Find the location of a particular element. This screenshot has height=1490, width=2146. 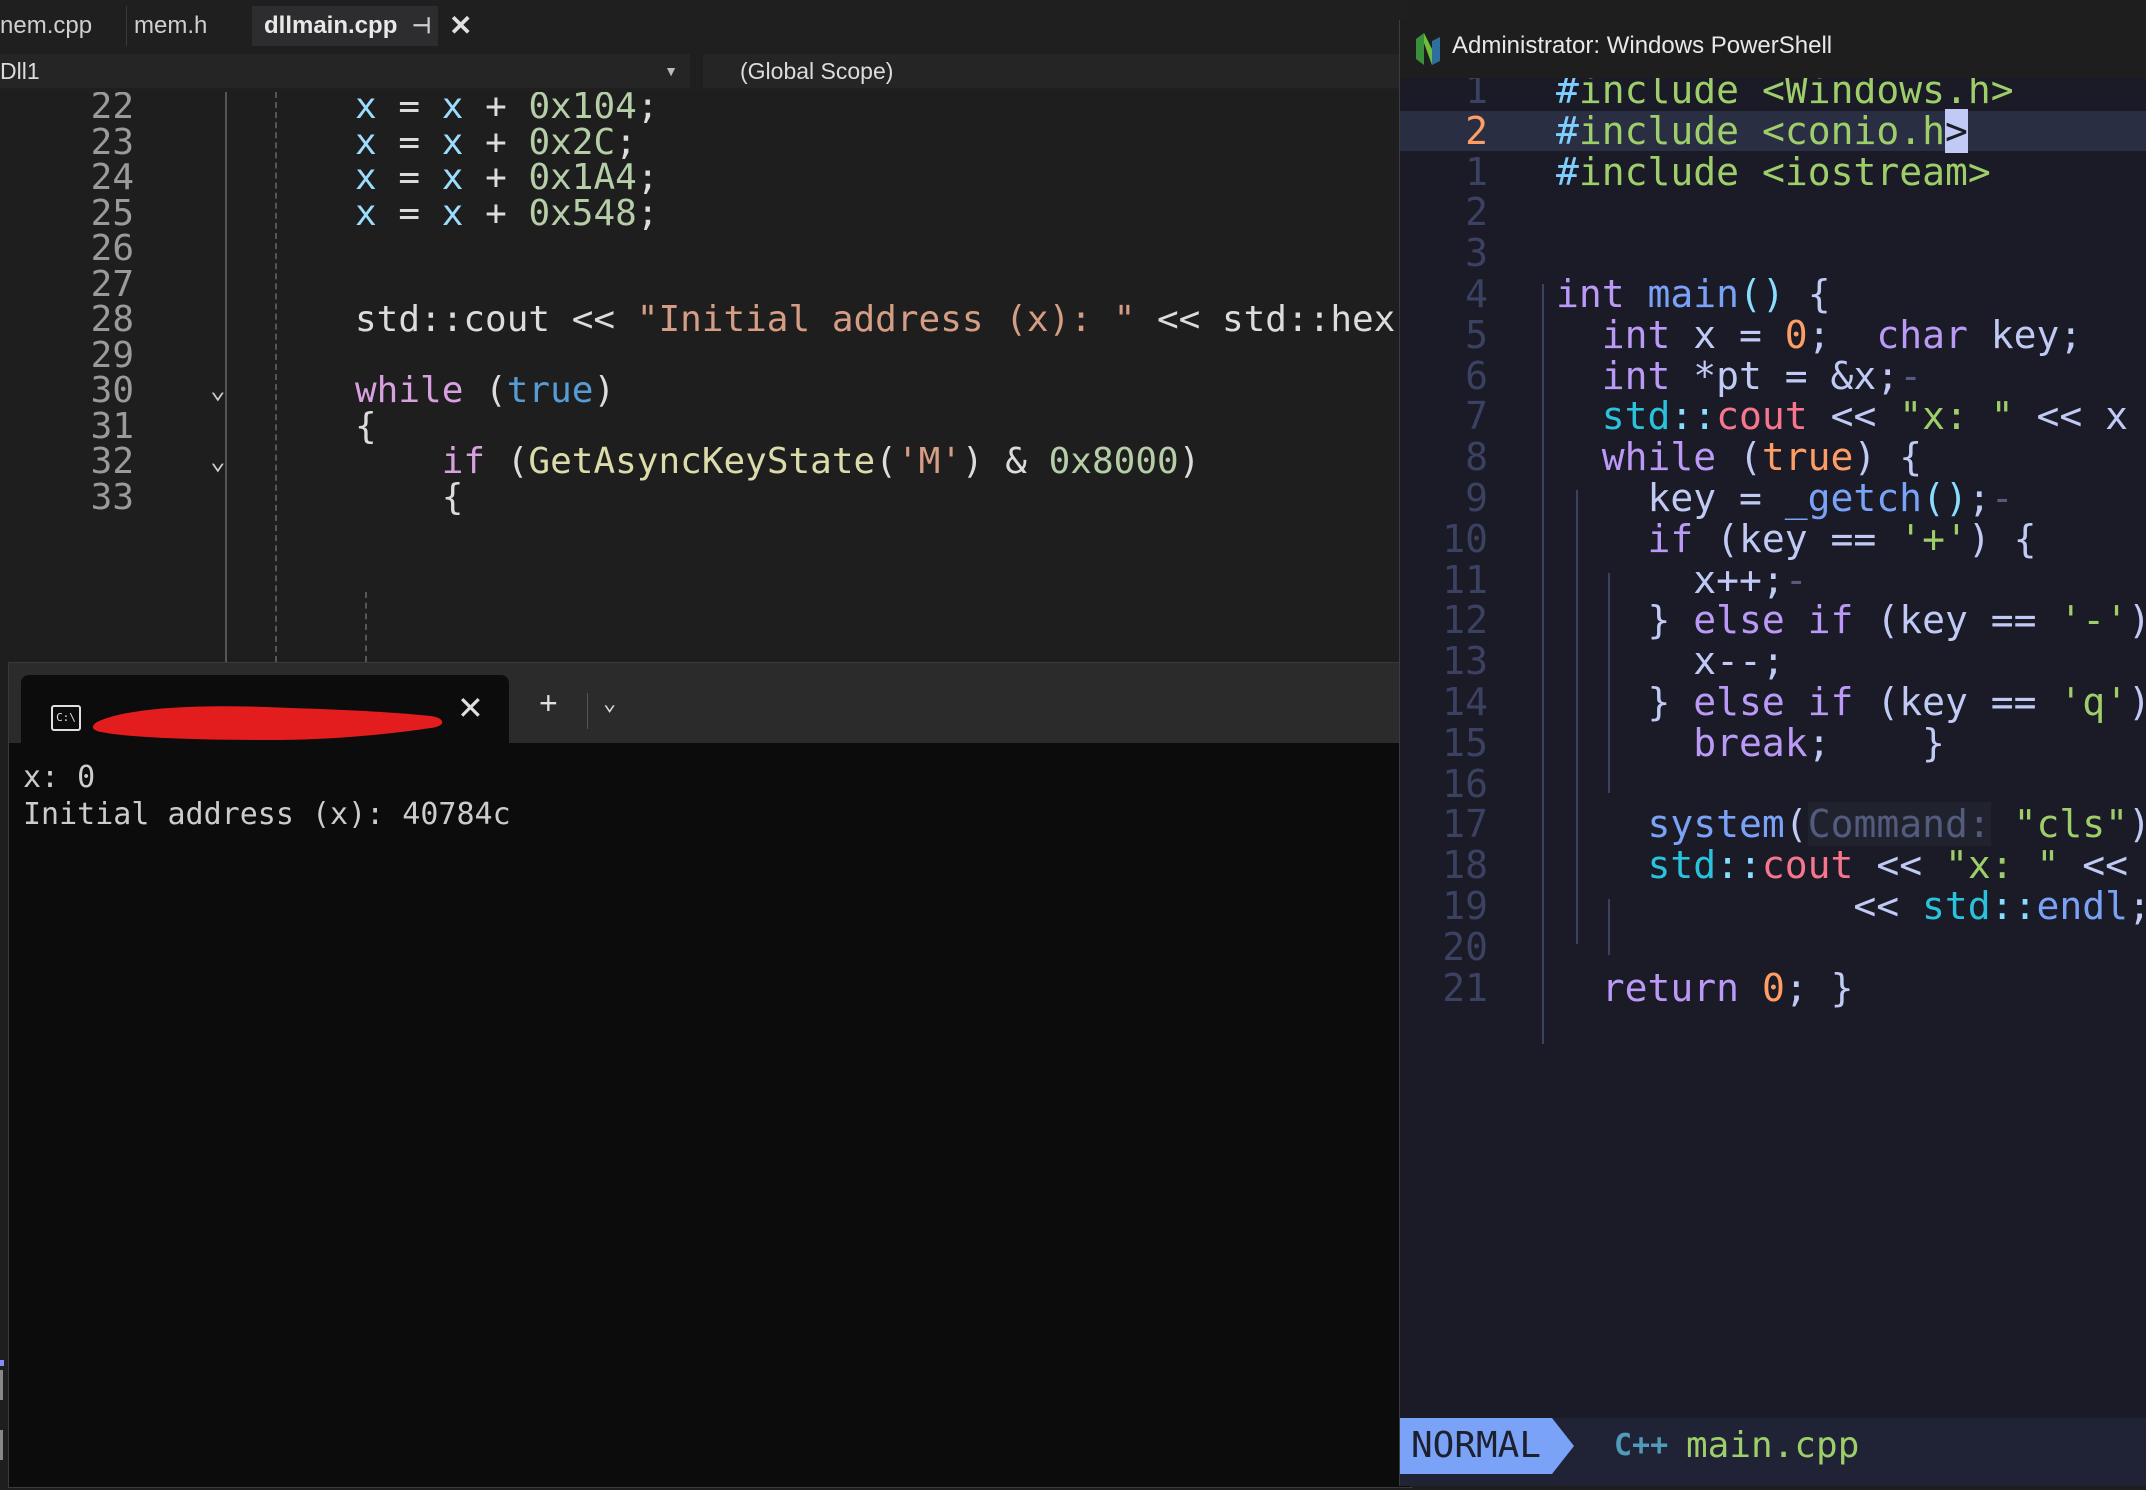

window-title-bar: Administrator: Windows PowerShell is located at coordinates (1773, 49).